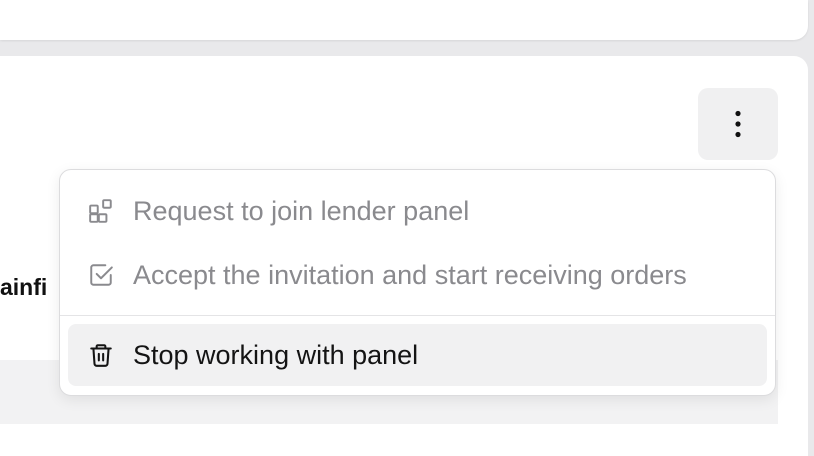 This screenshot has height=456, width=814. What do you see at coordinates (417, 315) in the screenshot?
I see `menu-divider` at bounding box center [417, 315].